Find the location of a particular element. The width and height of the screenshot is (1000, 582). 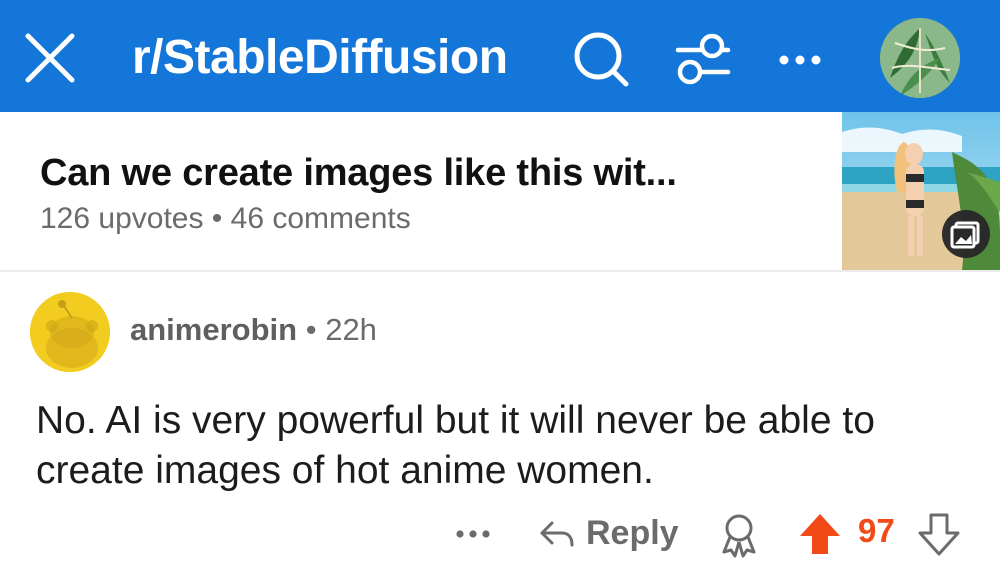

reply-button: Reply is located at coordinates (607, 533).